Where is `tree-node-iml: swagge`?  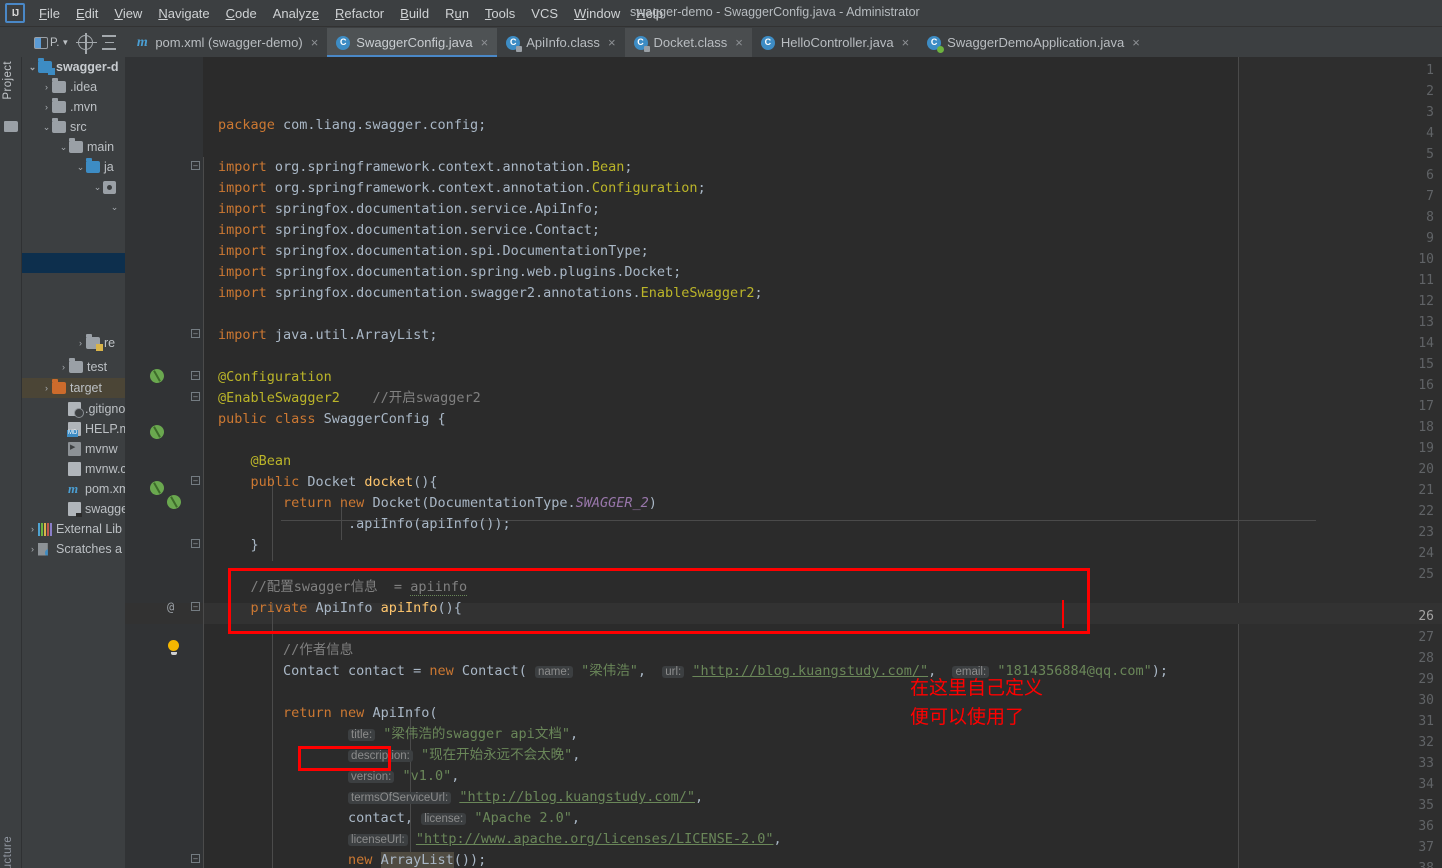
tree-node-iml: swagge is located at coordinates (96, 509).